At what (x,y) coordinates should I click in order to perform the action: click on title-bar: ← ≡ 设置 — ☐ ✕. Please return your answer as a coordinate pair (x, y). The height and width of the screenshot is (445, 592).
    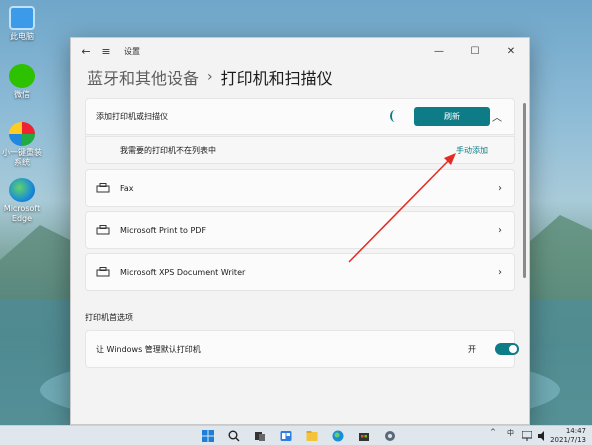
    Looking at the image, I should click on (300, 51).